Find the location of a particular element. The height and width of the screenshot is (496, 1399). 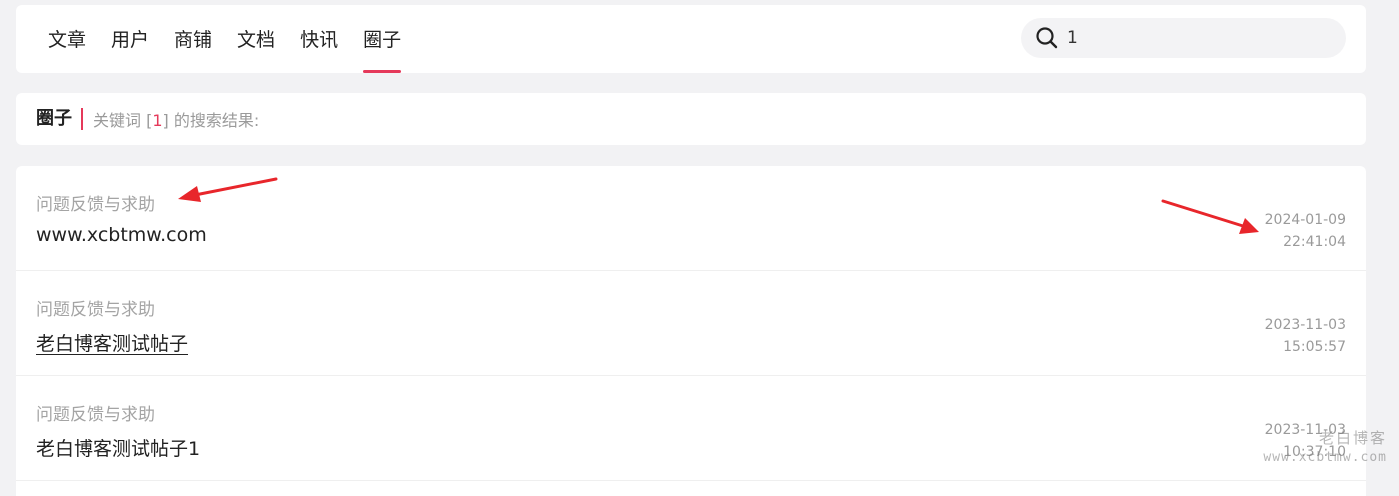

tab-docs: 文档 is located at coordinates (256, 39).